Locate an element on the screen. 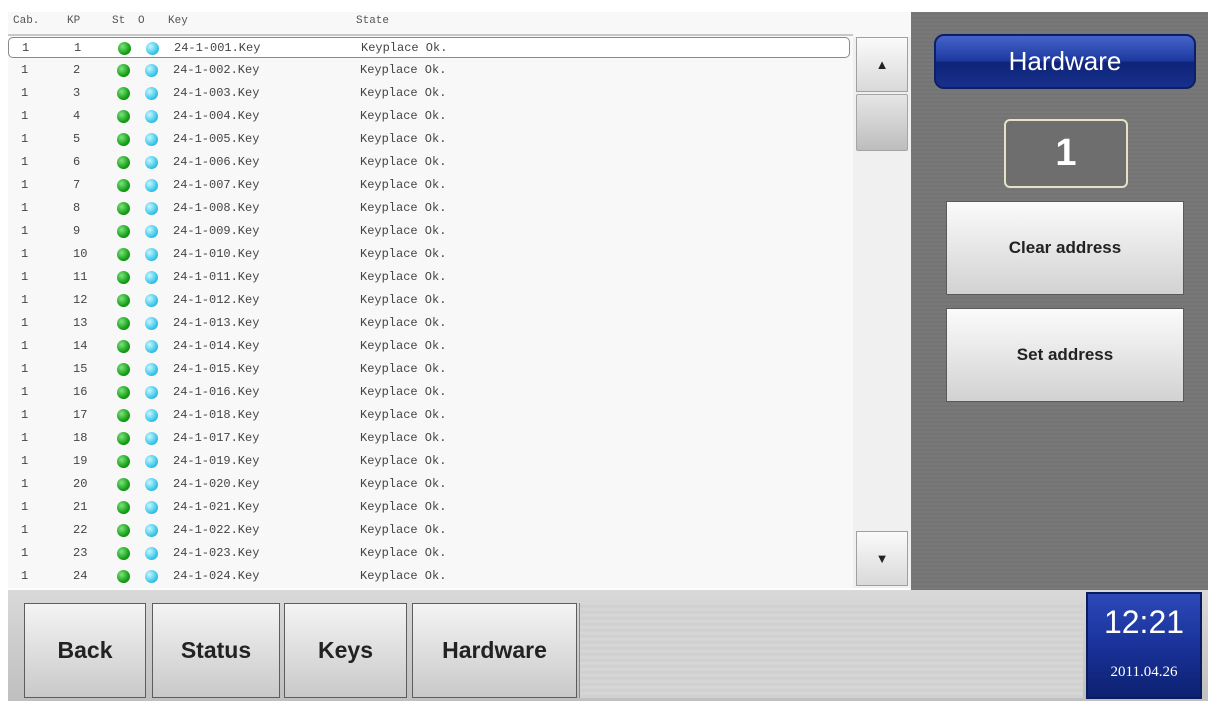 This screenshot has width=1208, height=711. list-header: Cab. KP St O Key State is located at coordinates (430, 23).